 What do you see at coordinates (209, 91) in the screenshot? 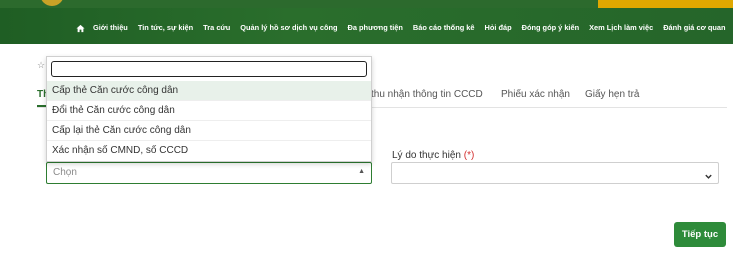
I see `dropdown-option-cap-the: Cấp thẻ Căn cước công dân` at bounding box center [209, 91].